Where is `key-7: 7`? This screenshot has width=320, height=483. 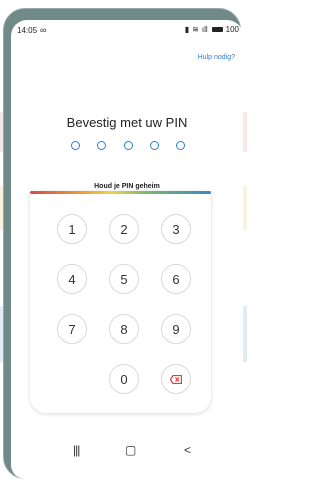 key-7: 7 is located at coordinates (72, 329).